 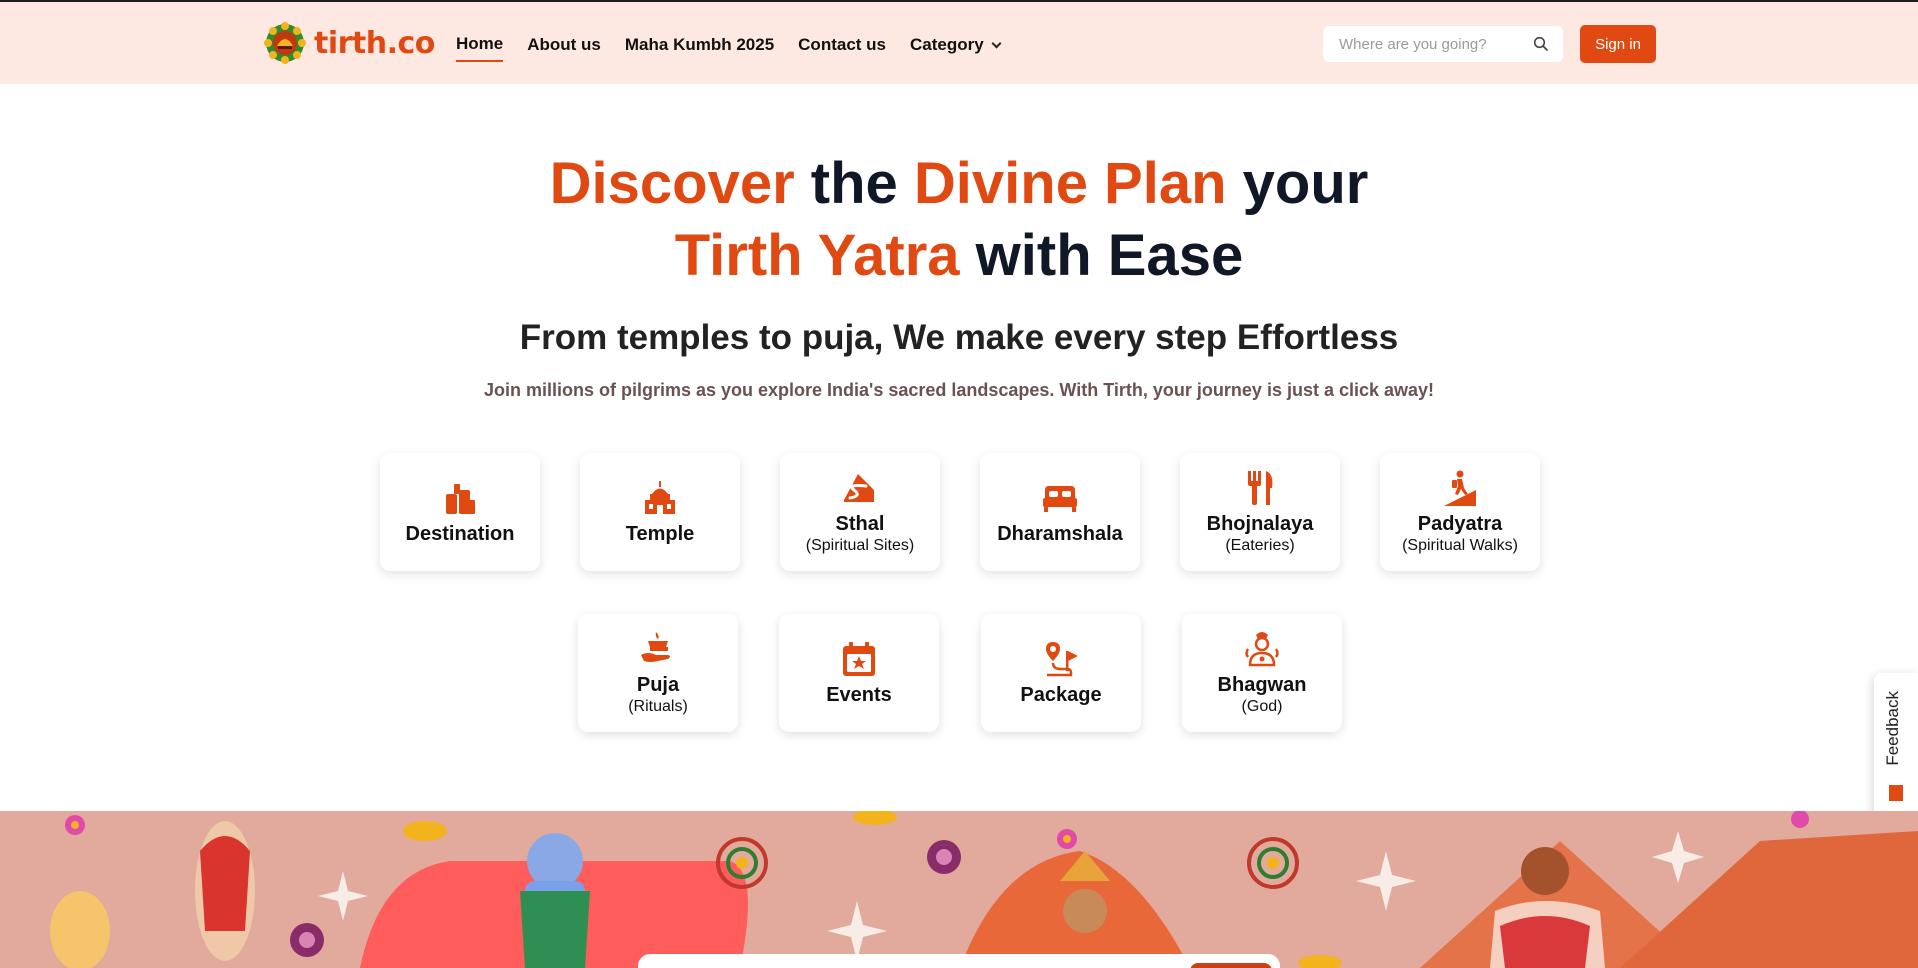 I want to click on banner-search-bar, so click(x=959, y=961).